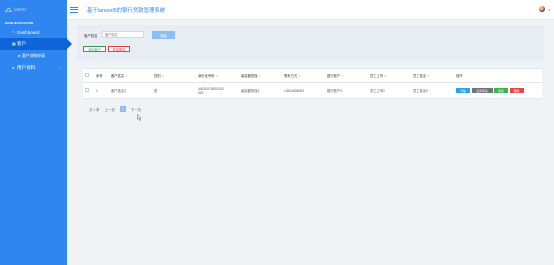  What do you see at coordinates (59, 68) in the screenshot?
I see `chevron-down-icon: ⌄` at bounding box center [59, 68].